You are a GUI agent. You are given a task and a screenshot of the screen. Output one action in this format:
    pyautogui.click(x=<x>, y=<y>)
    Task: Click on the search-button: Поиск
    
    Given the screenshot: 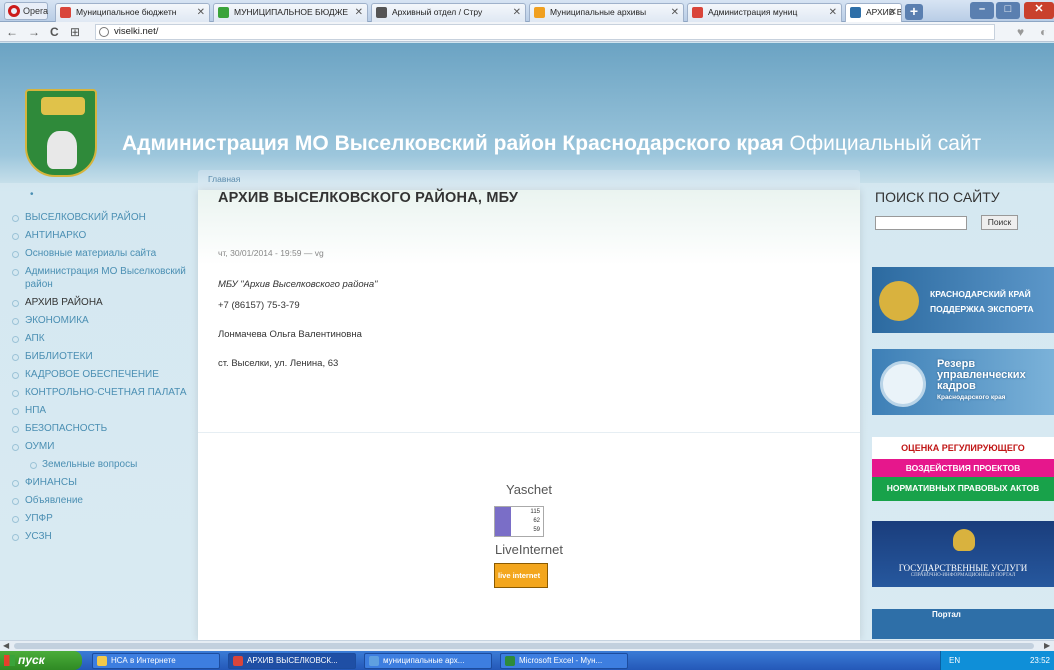 What is the action you would take?
    pyautogui.click(x=999, y=222)
    